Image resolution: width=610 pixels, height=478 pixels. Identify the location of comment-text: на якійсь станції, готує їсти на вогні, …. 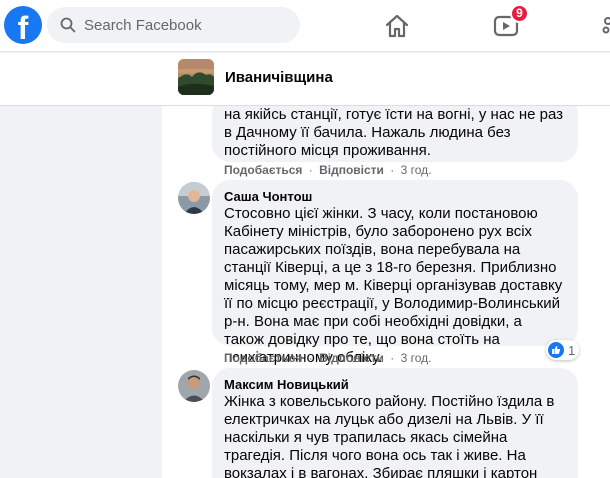
(394, 132).